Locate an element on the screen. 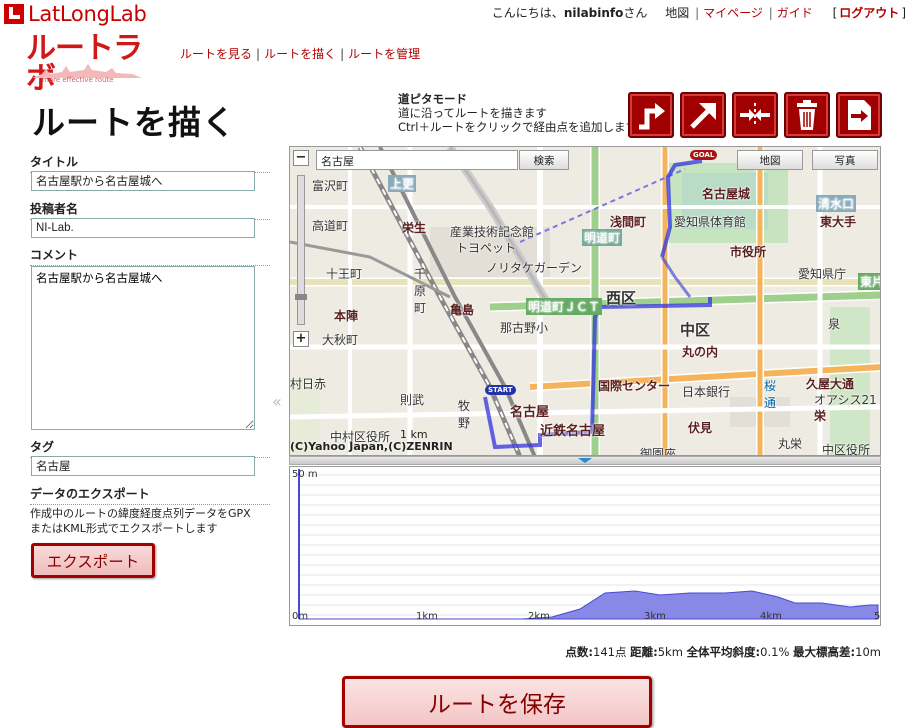  map-label: トヨペット is located at coordinates (486, 248).